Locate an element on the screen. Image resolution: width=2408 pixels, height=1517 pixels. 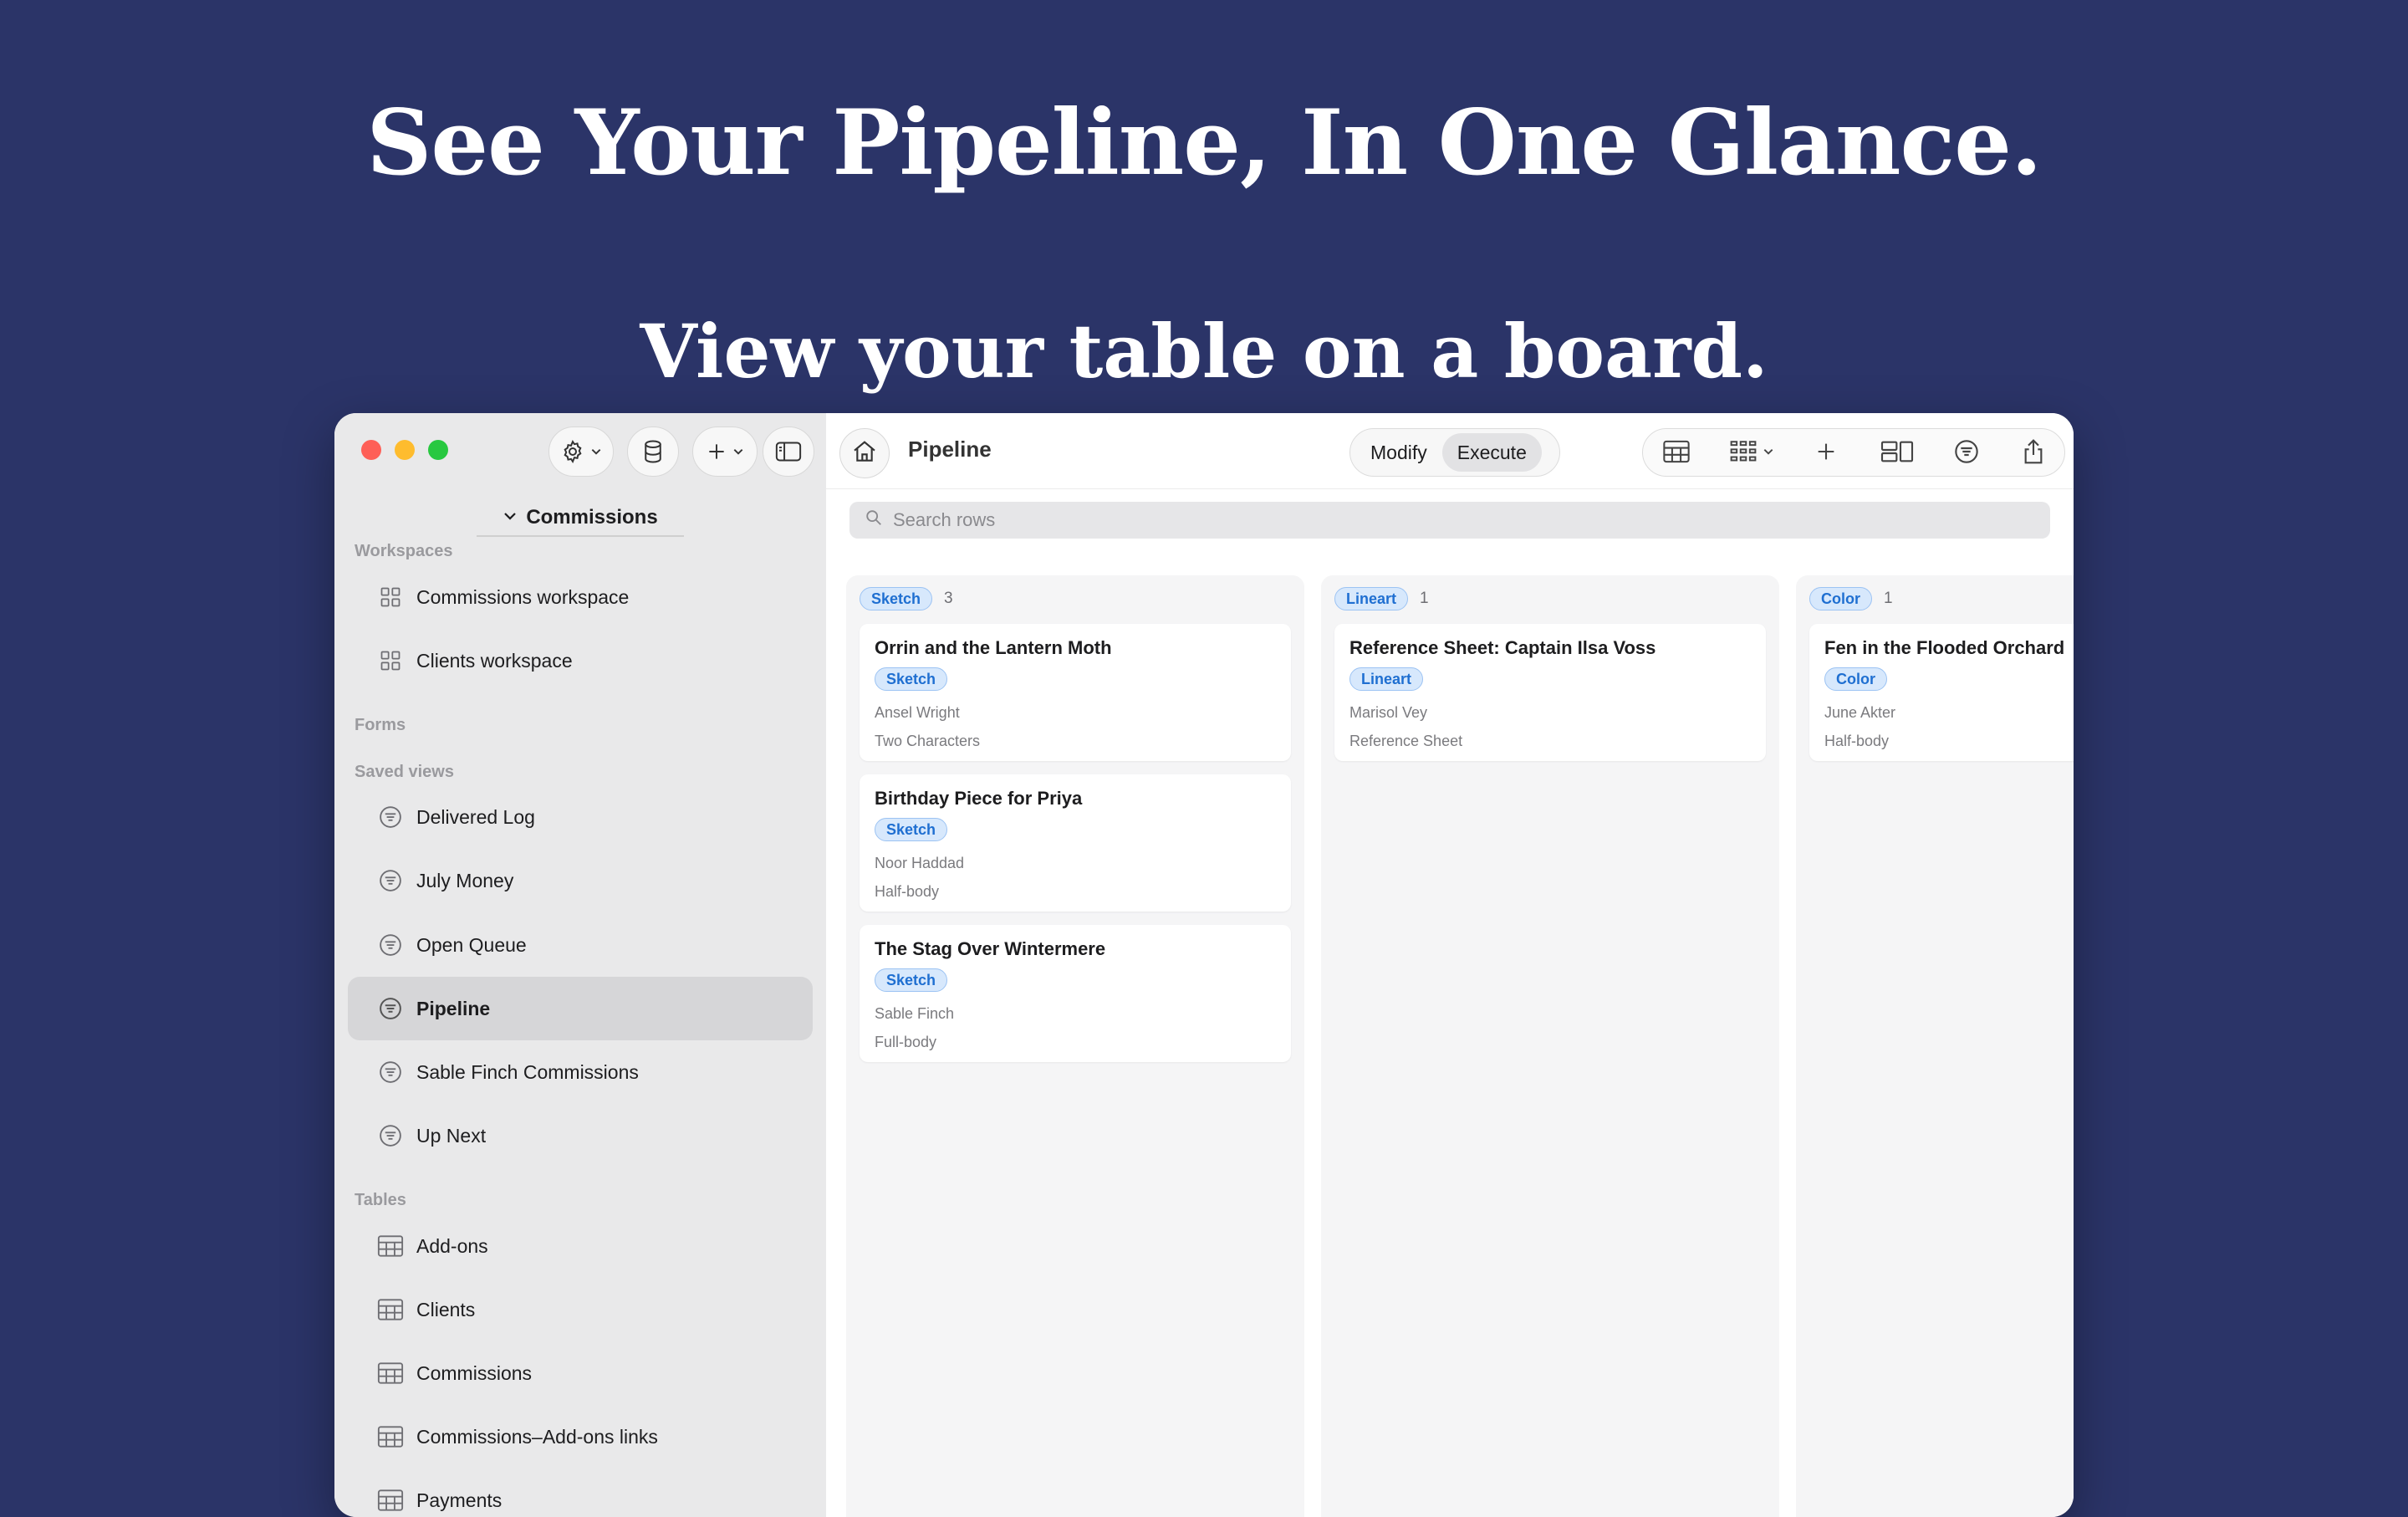
settings-menu-button is located at coordinates (581, 451).